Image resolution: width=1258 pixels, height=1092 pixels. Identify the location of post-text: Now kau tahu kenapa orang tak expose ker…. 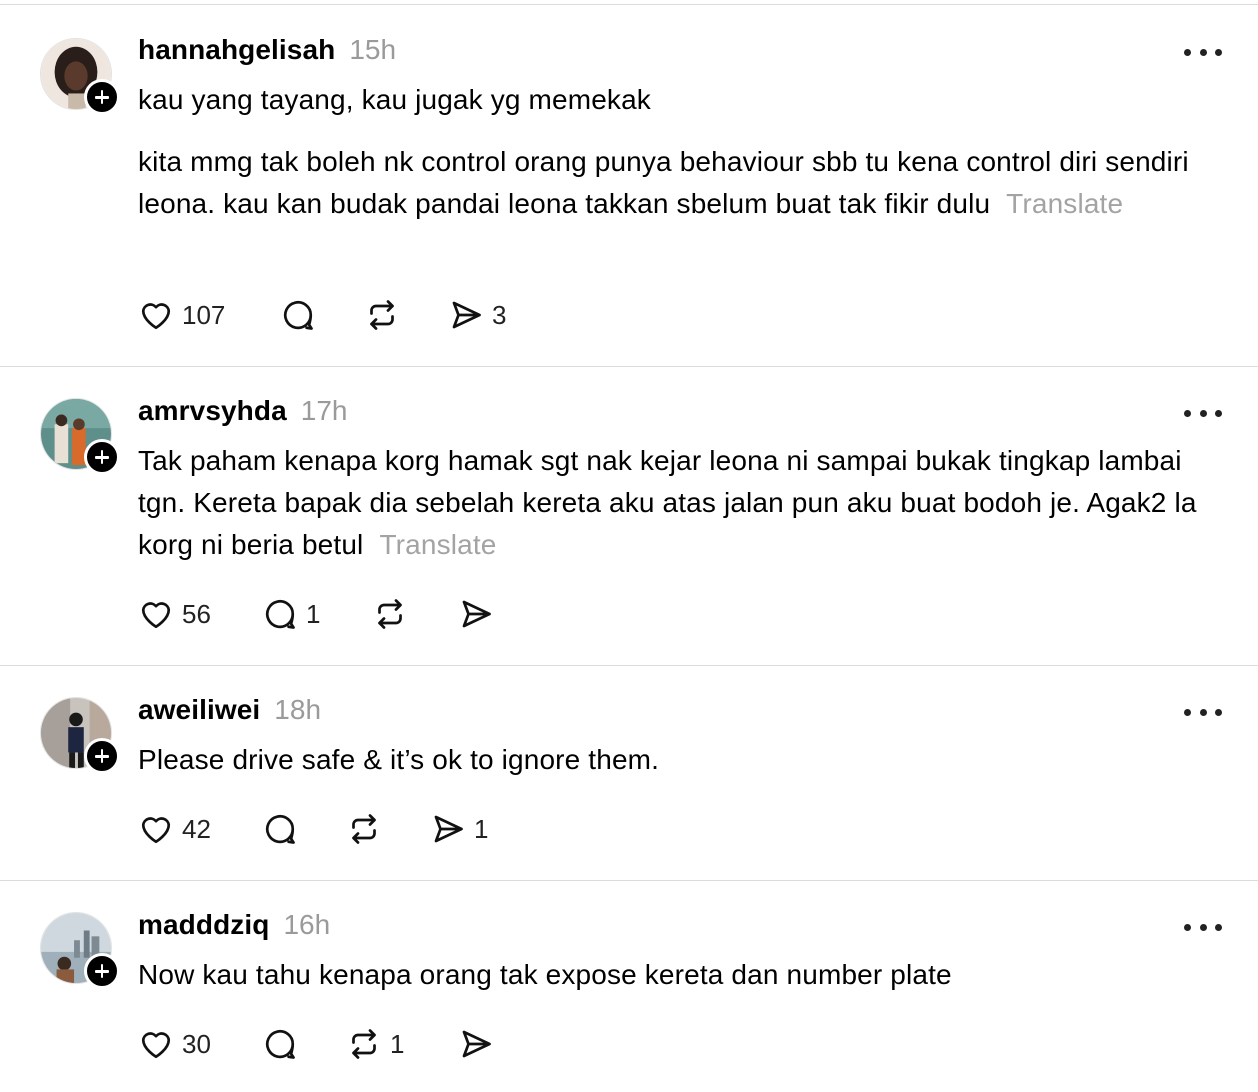
(683, 975).